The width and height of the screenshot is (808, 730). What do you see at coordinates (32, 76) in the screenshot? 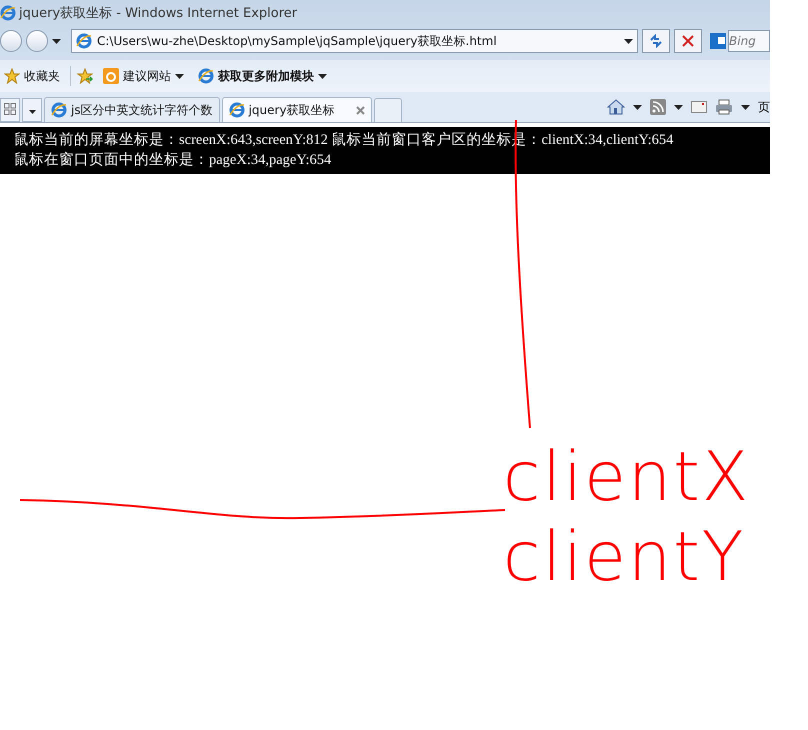
I see `favorites-item: 收藏夹` at bounding box center [32, 76].